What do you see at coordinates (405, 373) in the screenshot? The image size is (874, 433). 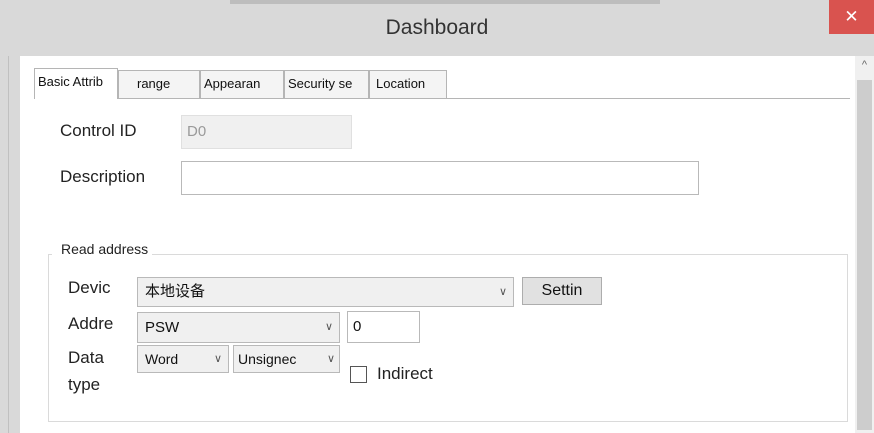 I see `indirect-label: Indirect` at bounding box center [405, 373].